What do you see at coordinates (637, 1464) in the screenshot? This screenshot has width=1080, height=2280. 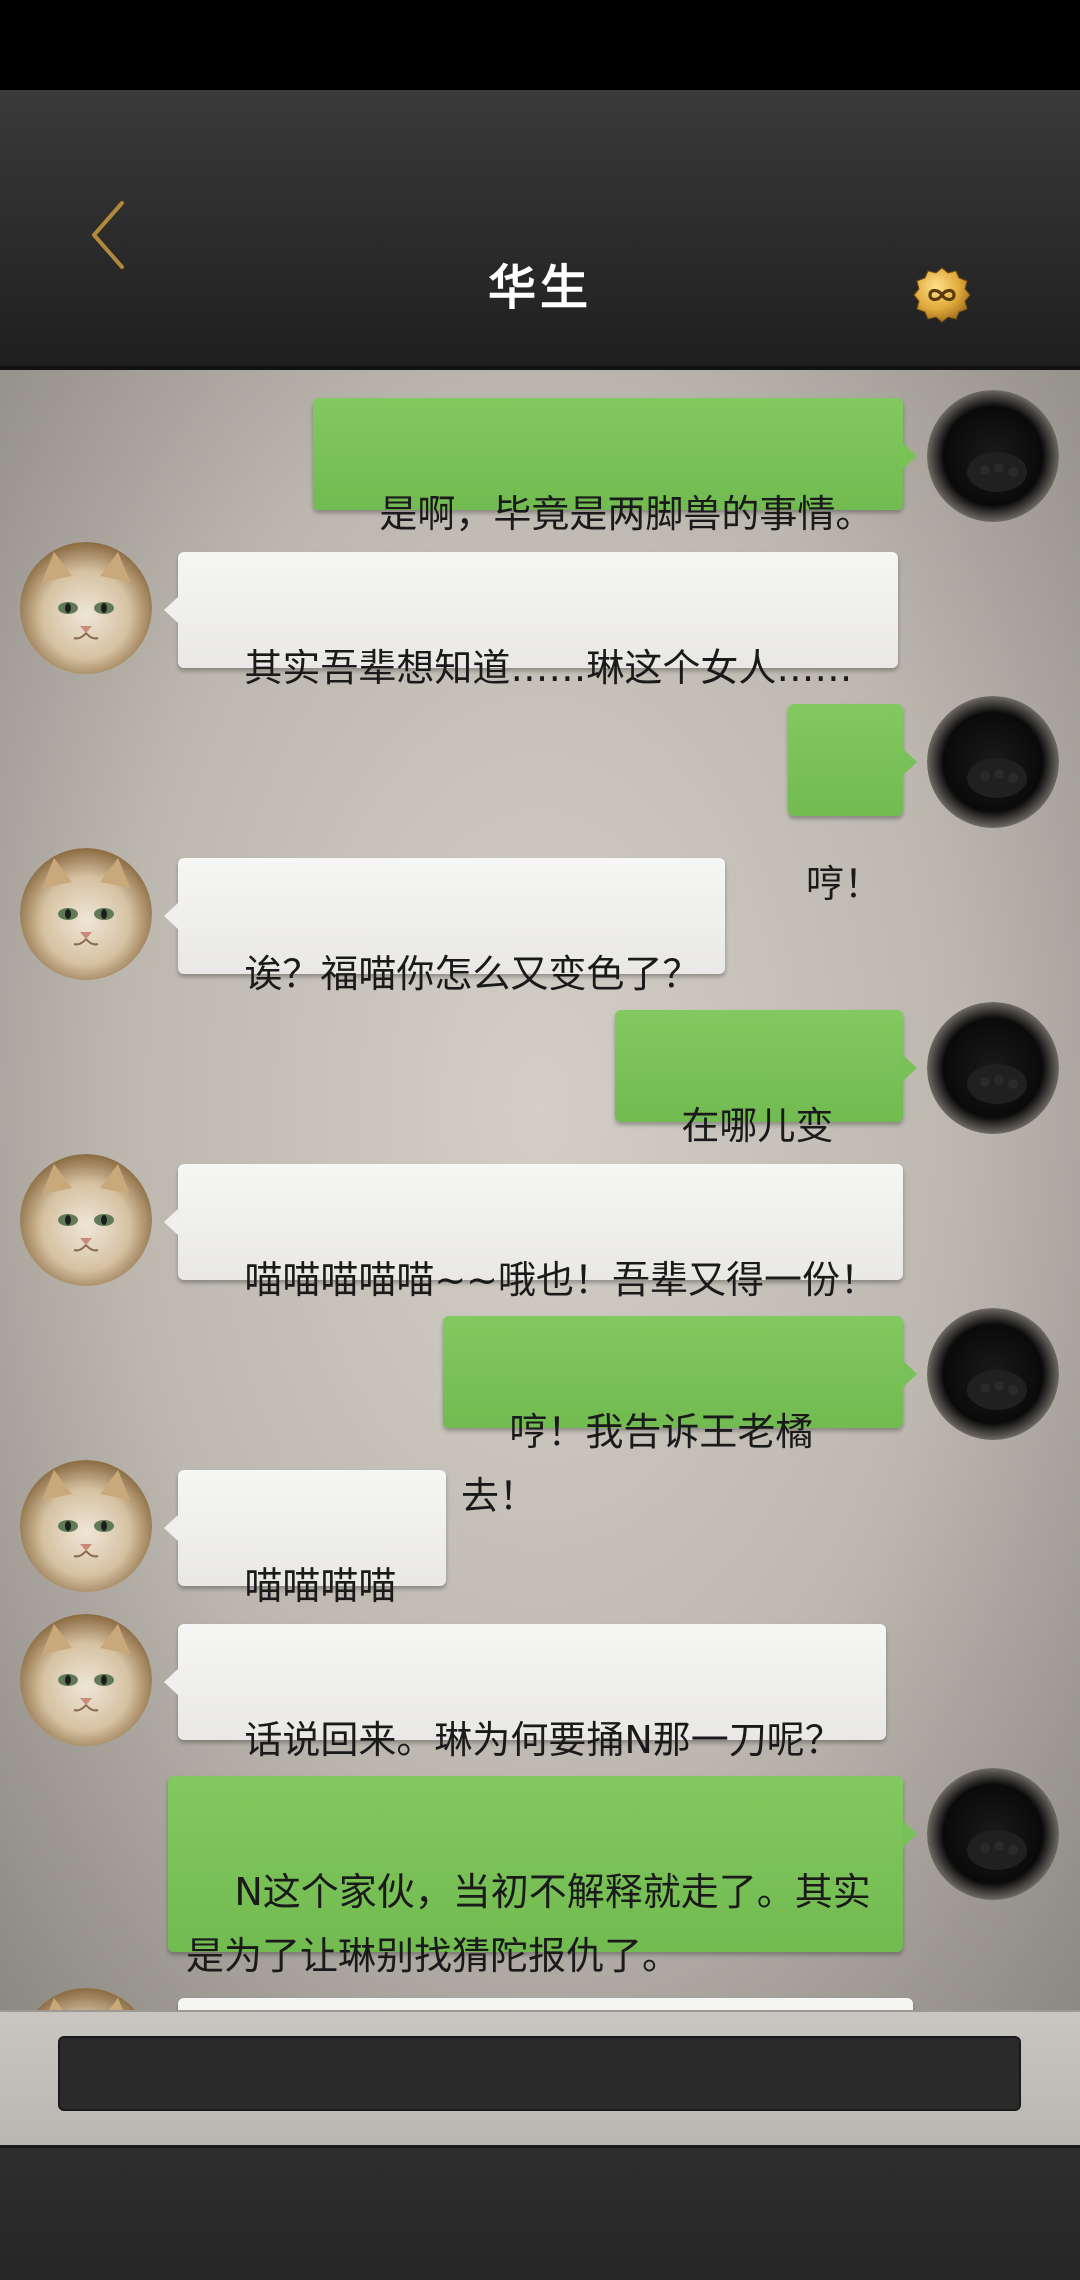 I see `message-text: 哼！我告诉王老橘去！` at bounding box center [637, 1464].